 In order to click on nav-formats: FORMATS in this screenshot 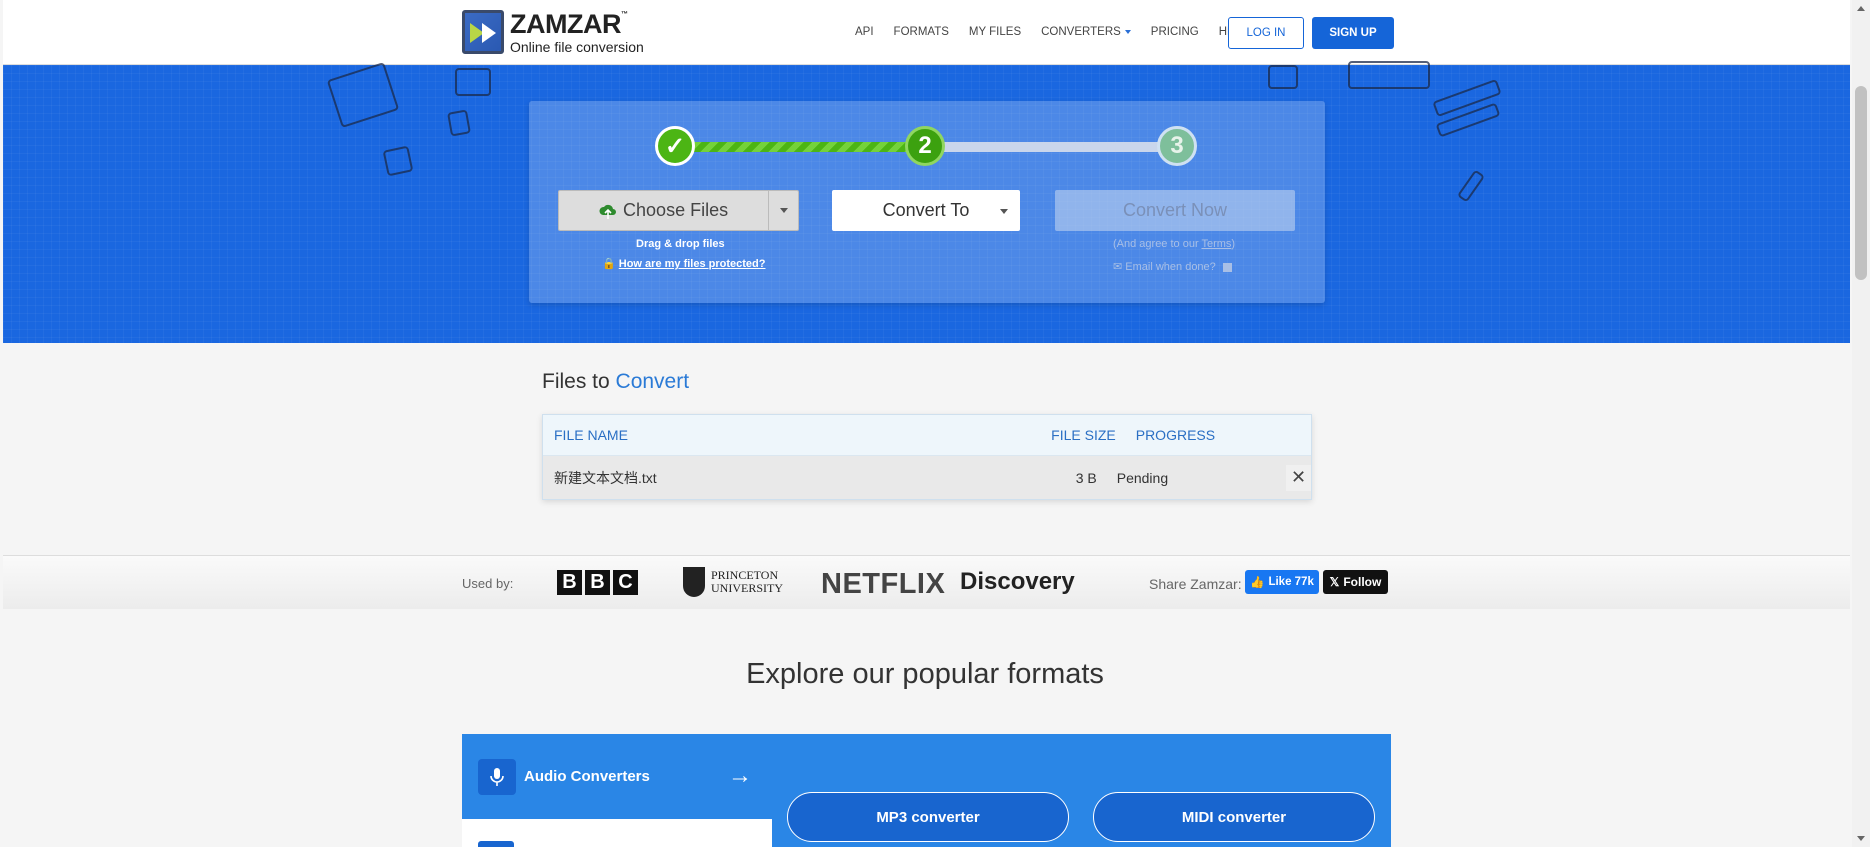, I will do `click(921, 32)`.